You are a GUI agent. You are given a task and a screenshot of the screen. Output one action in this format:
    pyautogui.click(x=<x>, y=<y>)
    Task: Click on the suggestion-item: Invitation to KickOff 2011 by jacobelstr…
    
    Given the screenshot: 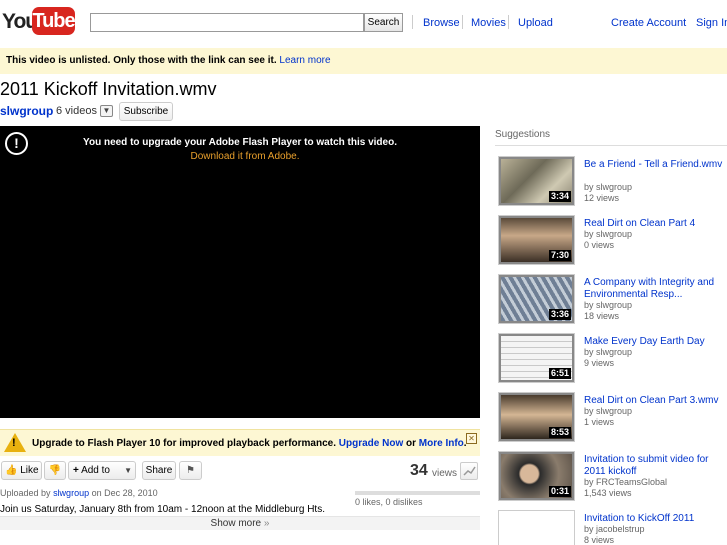 What is the action you would take?
    pyautogui.click(x=611, y=525)
    